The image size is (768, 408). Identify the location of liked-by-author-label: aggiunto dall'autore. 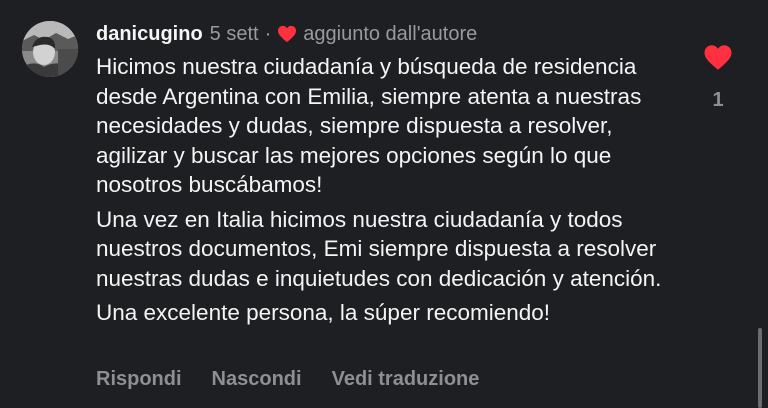
(390, 33).